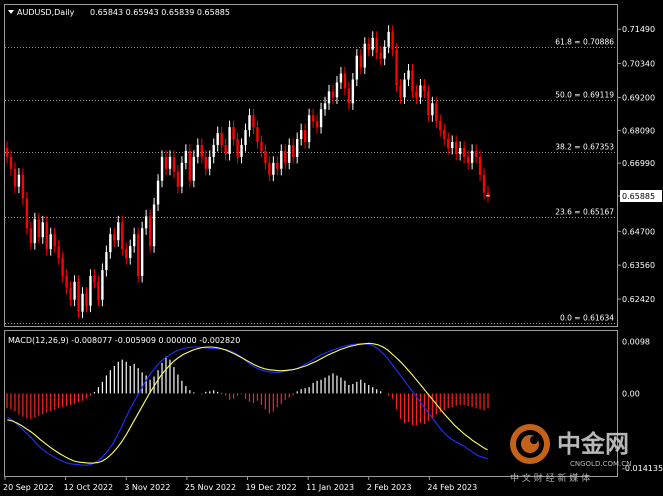  I want to click on cngold-watermark: 中金网 CNGOLD.COM.CN 中 文 财 经 新 媒 体, so click(570, 454).